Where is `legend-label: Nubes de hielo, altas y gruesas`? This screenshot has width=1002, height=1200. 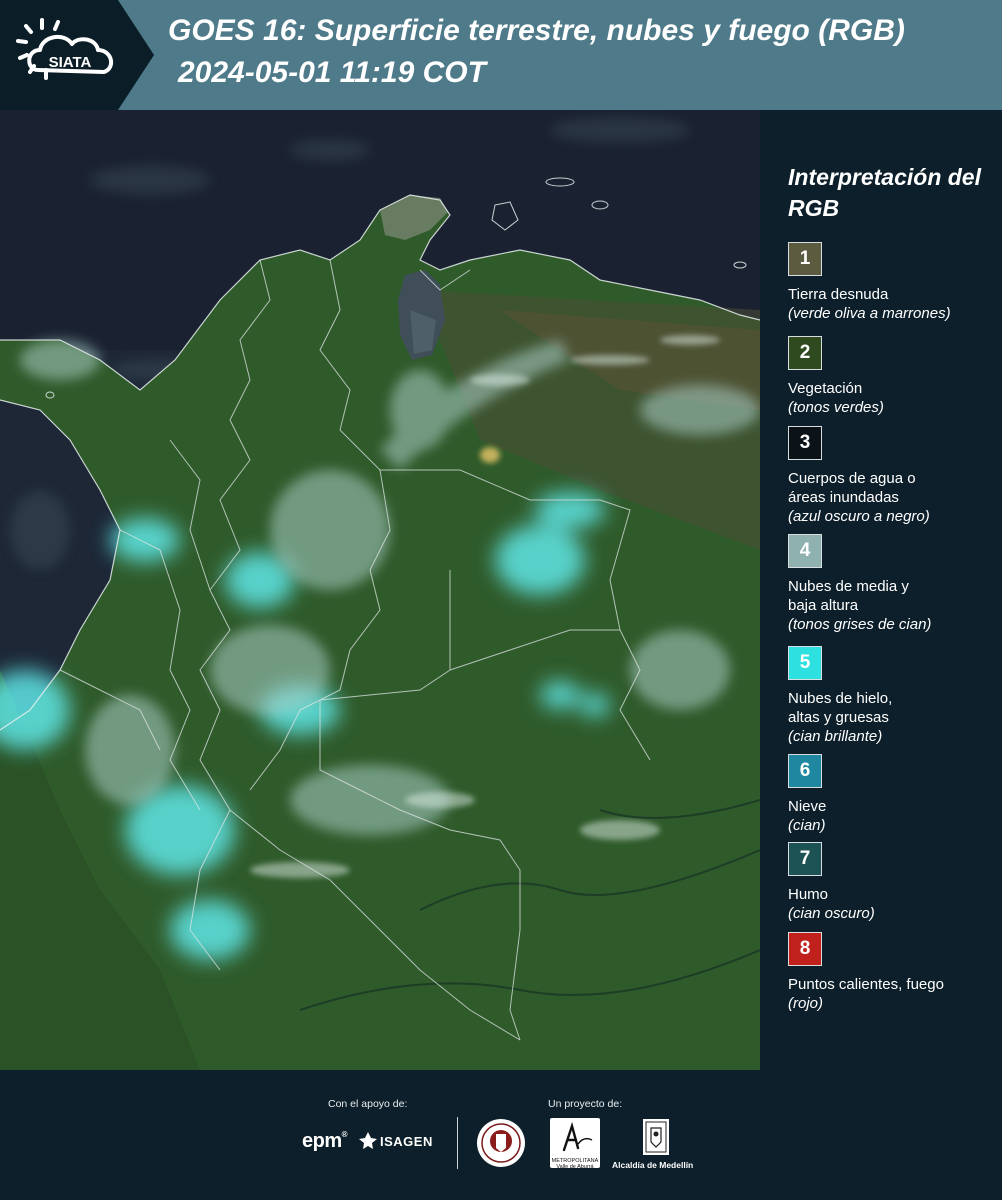 legend-label: Nubes de hielo, altas y gruesas is located at coordinates (840, 708).